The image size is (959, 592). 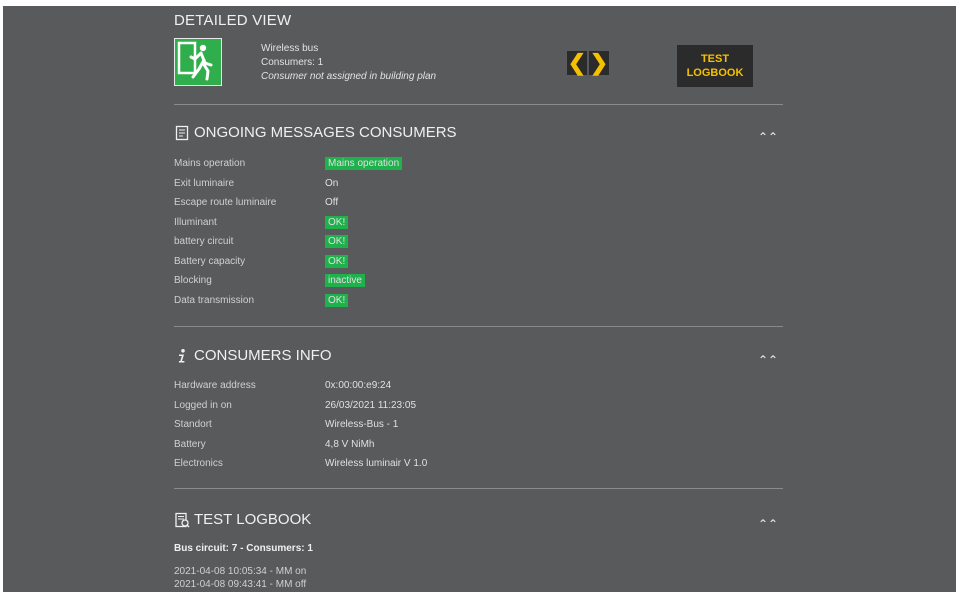 What do you see at coordinates (288, 281) in the screenshot?
I see `list-item: Blocking inactive` at bounding box center [288, 281].